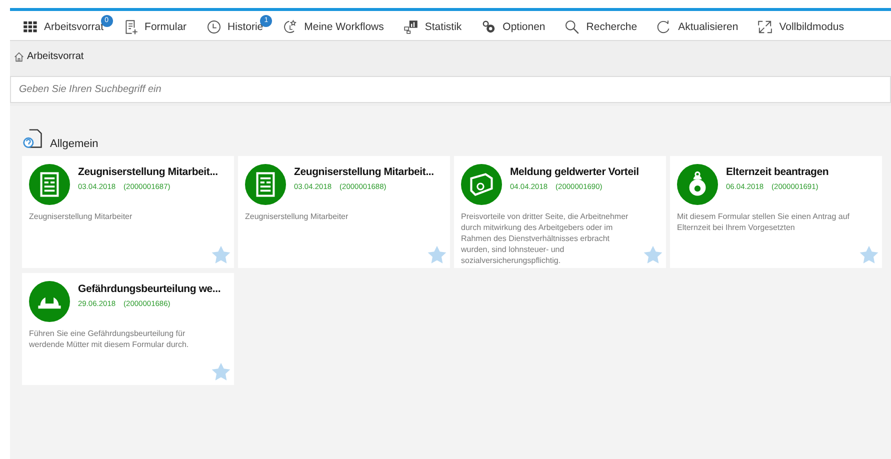 The width and height of the screenshot is (891, 459). What do you see at coordinates (488, 26) in the screenshot?
I see `gears-icon` at bounding box center [488, 26].